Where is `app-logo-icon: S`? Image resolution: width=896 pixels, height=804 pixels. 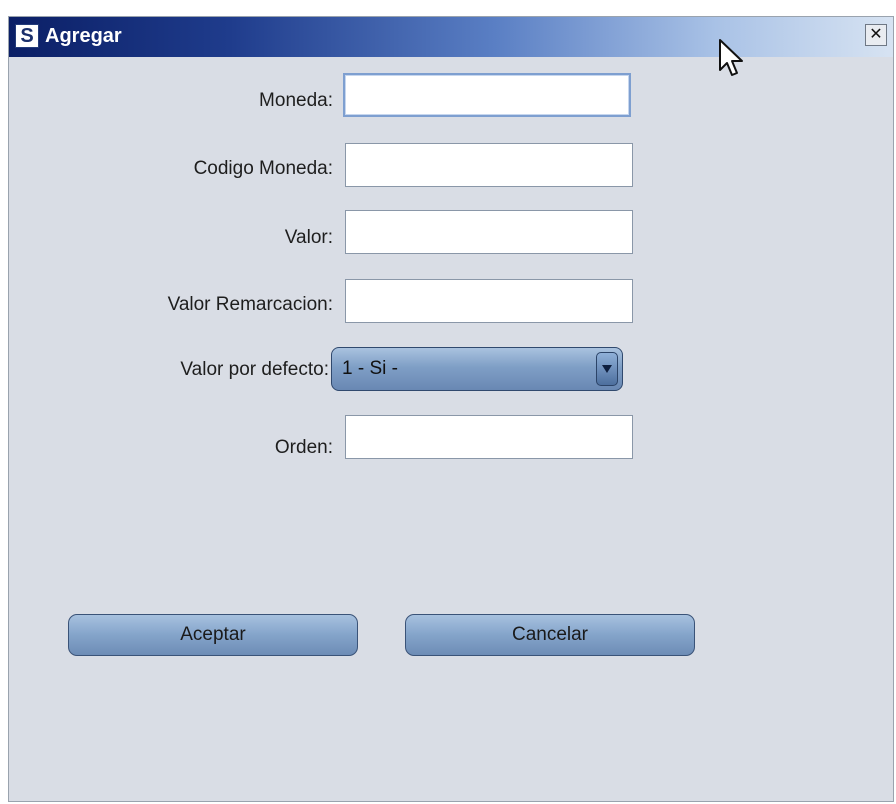 app-logo-icon: S is located at coordinates (27, 36).